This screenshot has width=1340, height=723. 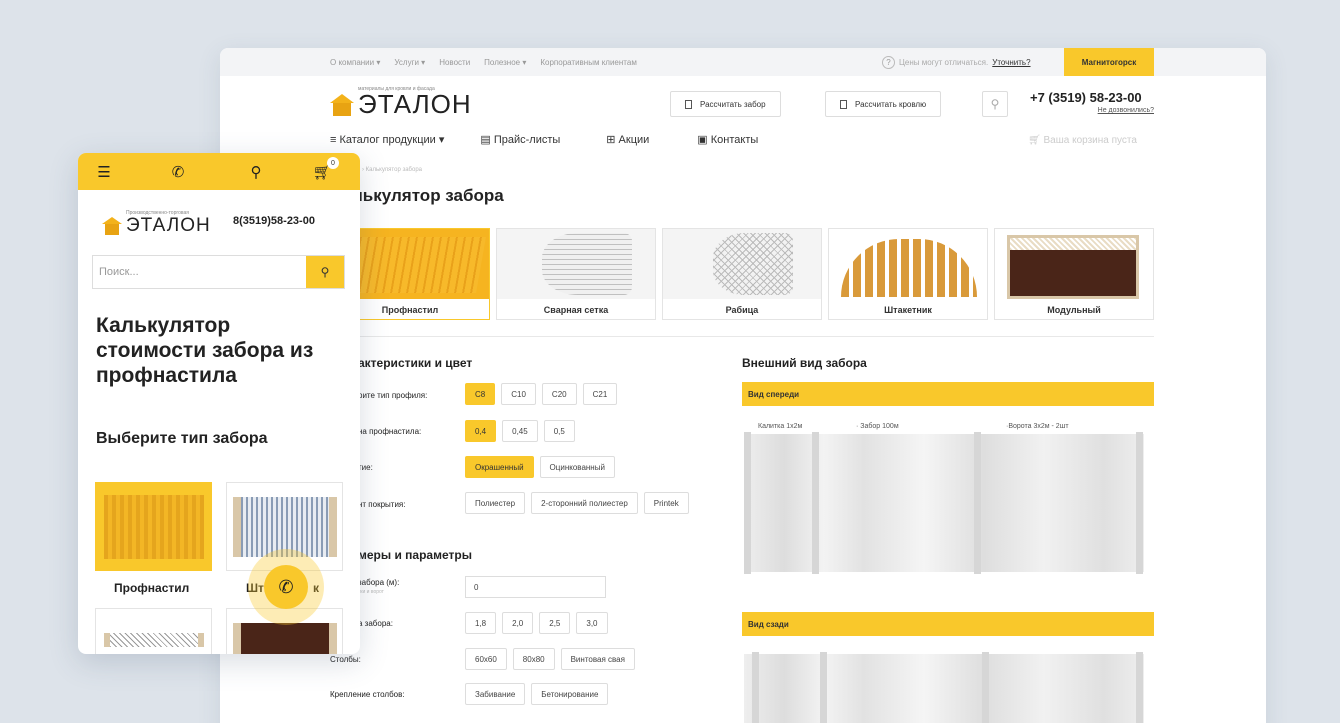 What do you see at coordinates (518, 394) in the screenshot?
I see `profile-c10: С10` at bounding box center [518, 394].